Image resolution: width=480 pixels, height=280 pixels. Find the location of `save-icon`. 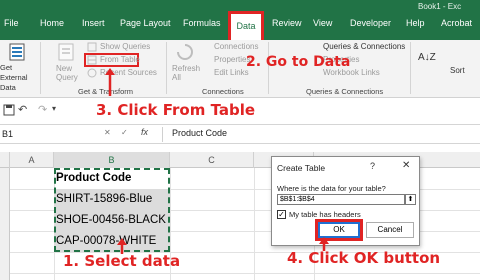

save-icon is located at coordinates (9, 110).